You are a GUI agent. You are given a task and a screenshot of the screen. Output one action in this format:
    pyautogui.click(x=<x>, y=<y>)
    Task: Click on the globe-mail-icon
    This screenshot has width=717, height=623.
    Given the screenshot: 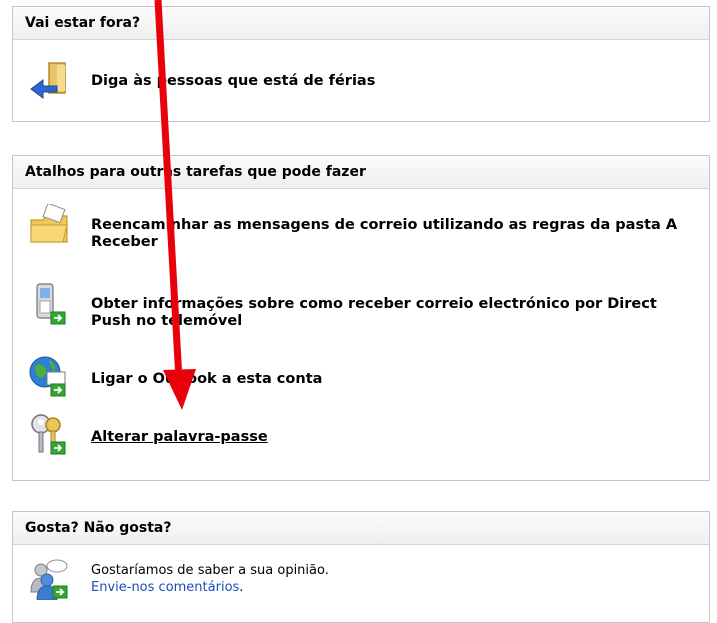 What is the action you would take?
    pyautogui.click(x=47, y=376)
    